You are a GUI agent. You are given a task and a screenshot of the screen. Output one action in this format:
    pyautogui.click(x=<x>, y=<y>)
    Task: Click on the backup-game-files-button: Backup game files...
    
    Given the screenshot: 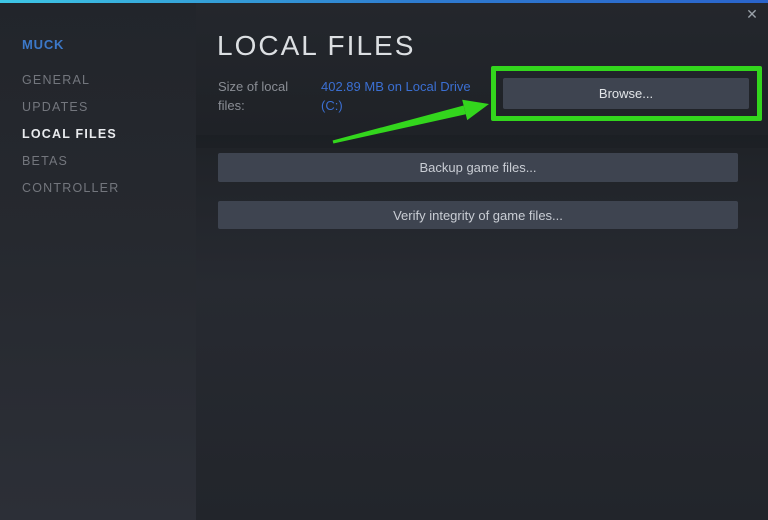 What is the action you would take?
    pyautogui.click(x=478, y=167)
    